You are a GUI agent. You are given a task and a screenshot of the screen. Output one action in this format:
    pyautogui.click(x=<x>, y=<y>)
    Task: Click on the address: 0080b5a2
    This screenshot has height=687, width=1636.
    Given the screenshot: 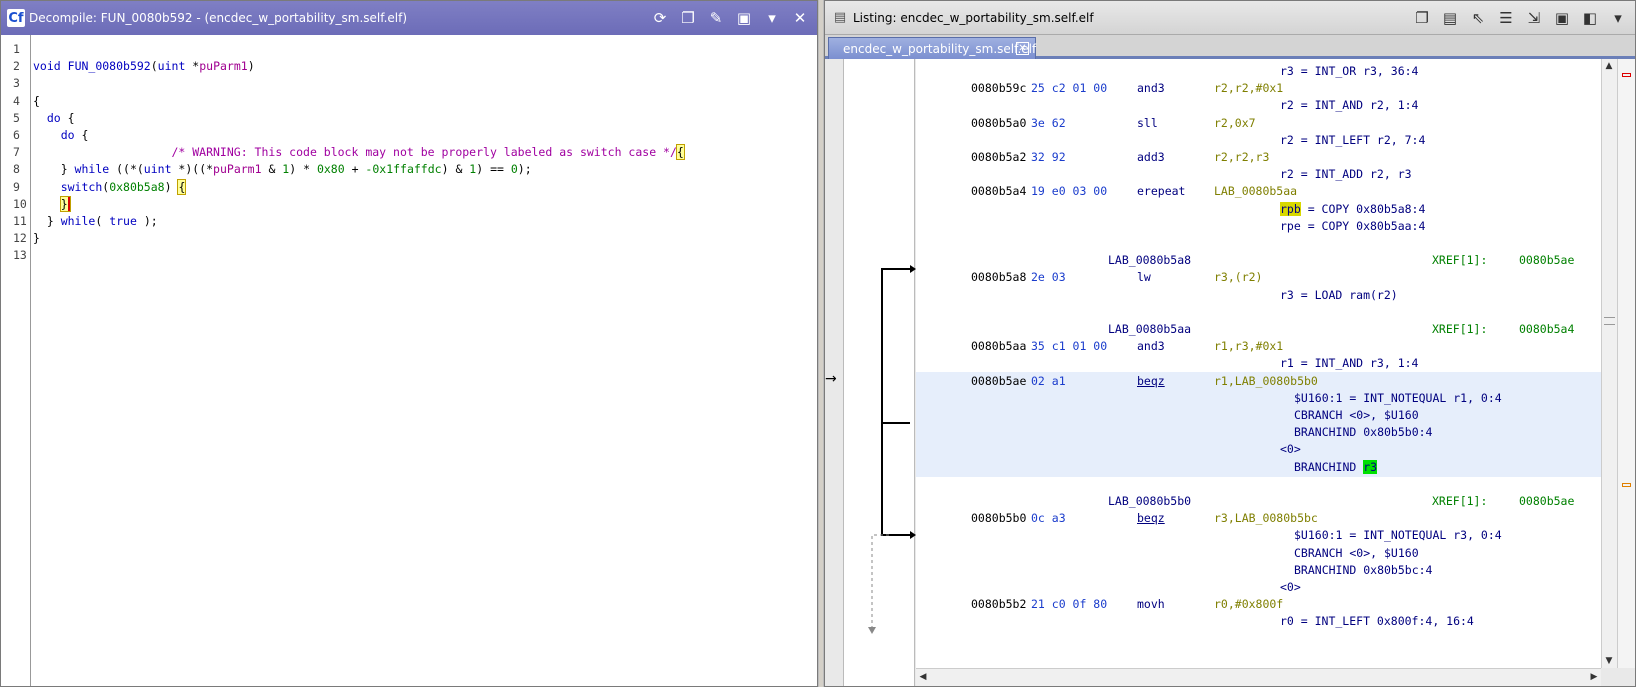 What is the action you would take?
    pyautogui.click(x=998, y=157)
    